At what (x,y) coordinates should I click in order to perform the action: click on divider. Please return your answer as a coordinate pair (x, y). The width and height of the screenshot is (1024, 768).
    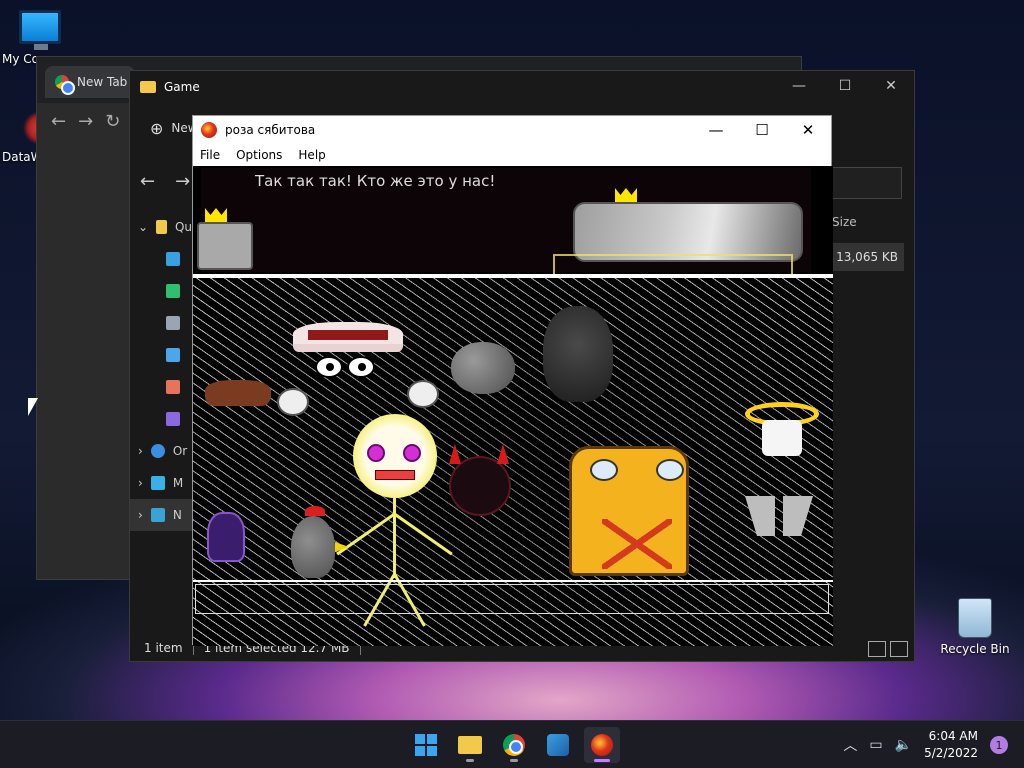
    Looking at the image, I should click on (513, 581).